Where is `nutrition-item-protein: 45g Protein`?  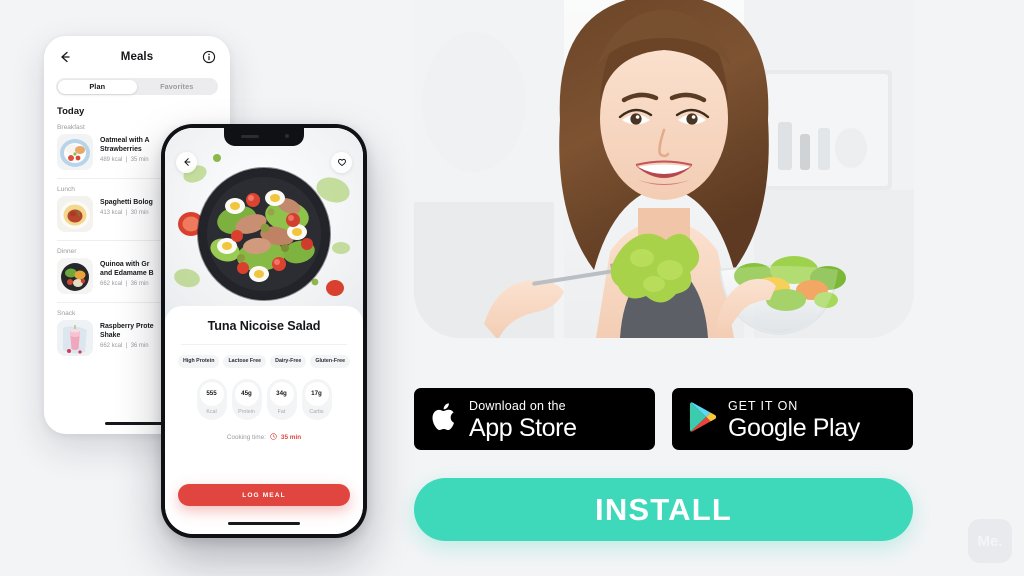
nutrition-item-protein: 45g Protein is located at coordinates (246, 399).